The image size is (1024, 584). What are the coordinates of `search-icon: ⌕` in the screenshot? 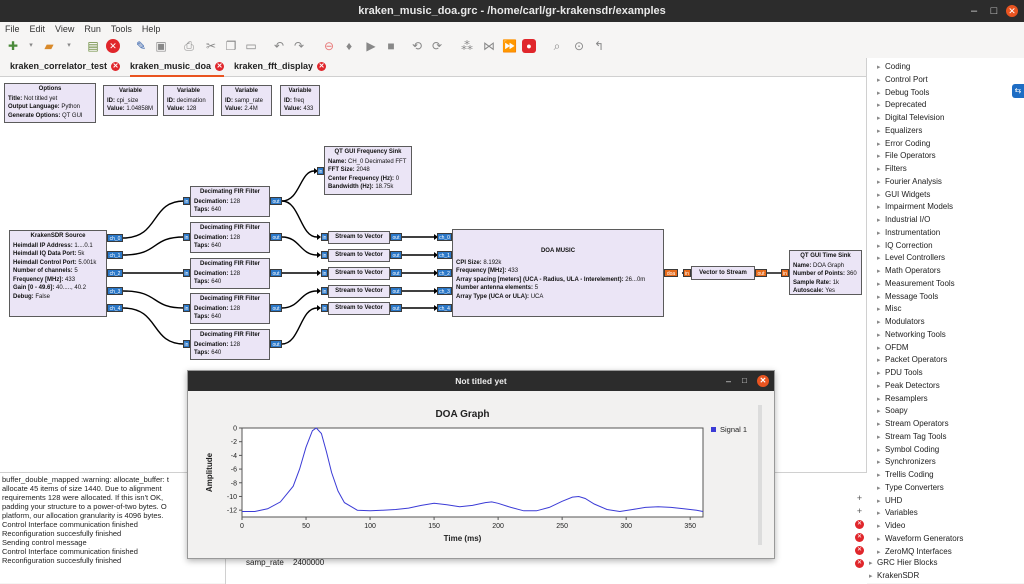 It's located at (557, 46).